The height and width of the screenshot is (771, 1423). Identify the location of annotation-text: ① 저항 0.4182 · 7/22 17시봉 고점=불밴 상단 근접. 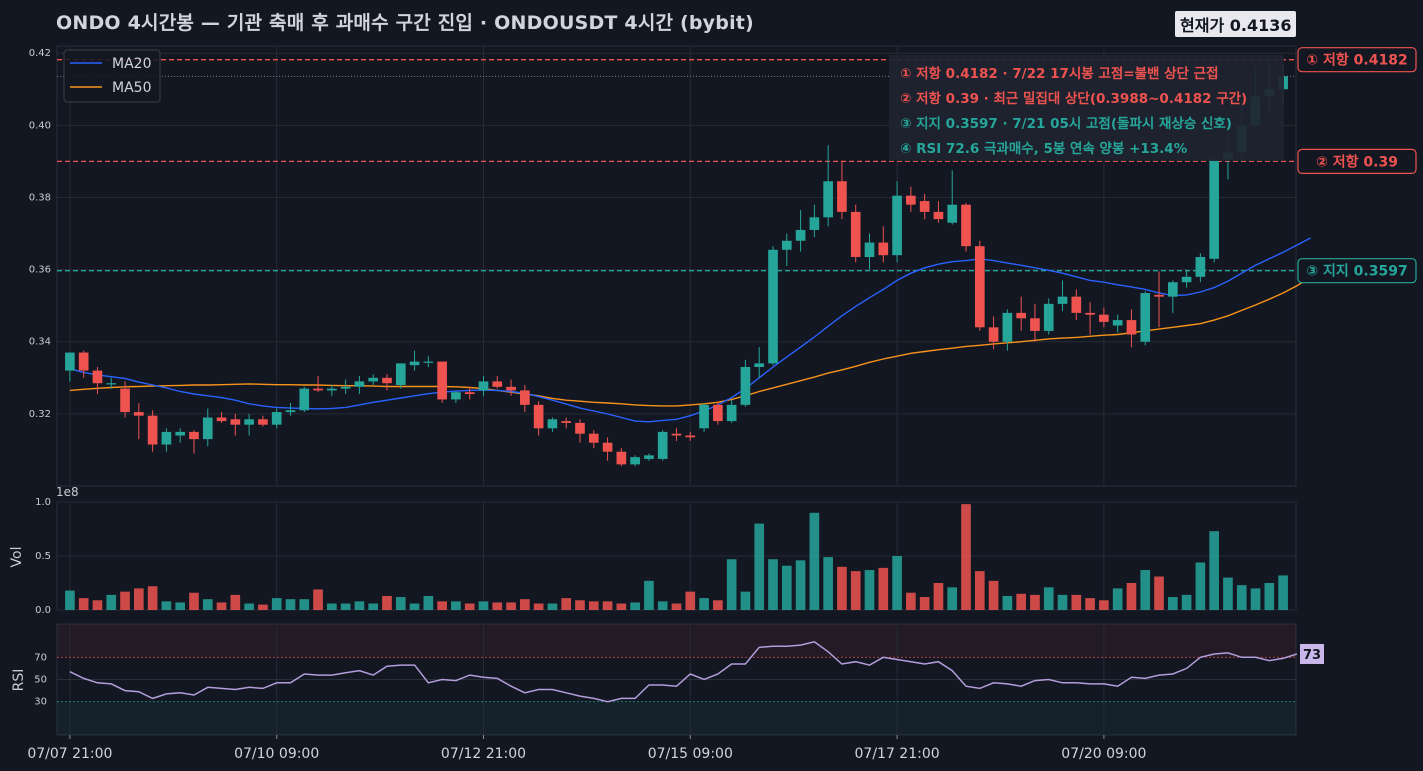
(1059, 73).